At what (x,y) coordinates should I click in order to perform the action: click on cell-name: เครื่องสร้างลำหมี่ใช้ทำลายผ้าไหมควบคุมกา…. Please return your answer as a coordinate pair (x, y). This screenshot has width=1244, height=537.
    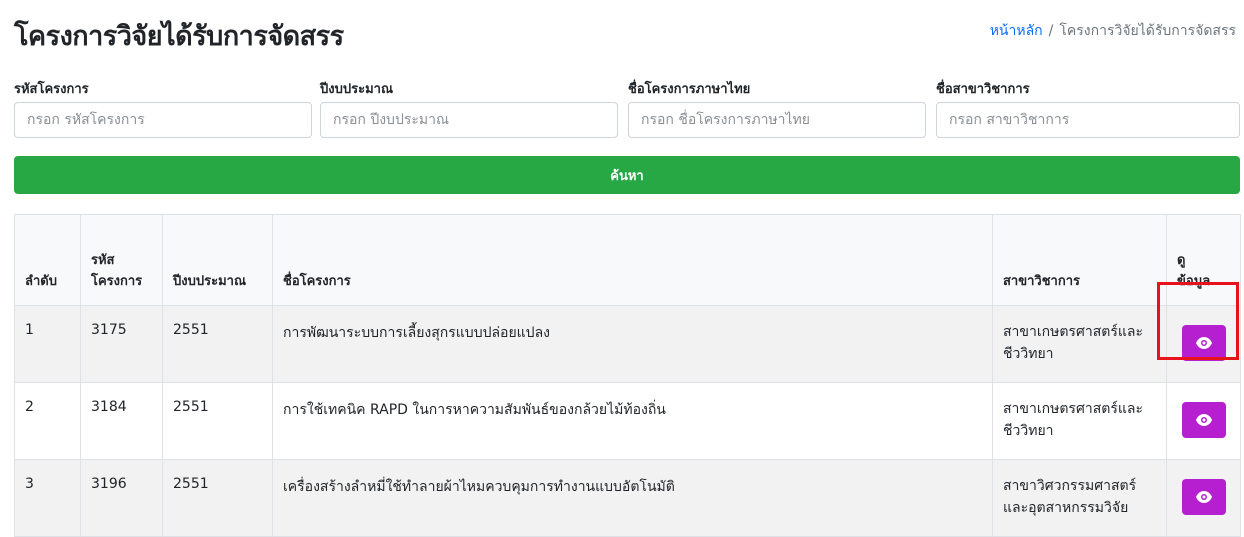
    Looking at the image, I should click on (632, 498).